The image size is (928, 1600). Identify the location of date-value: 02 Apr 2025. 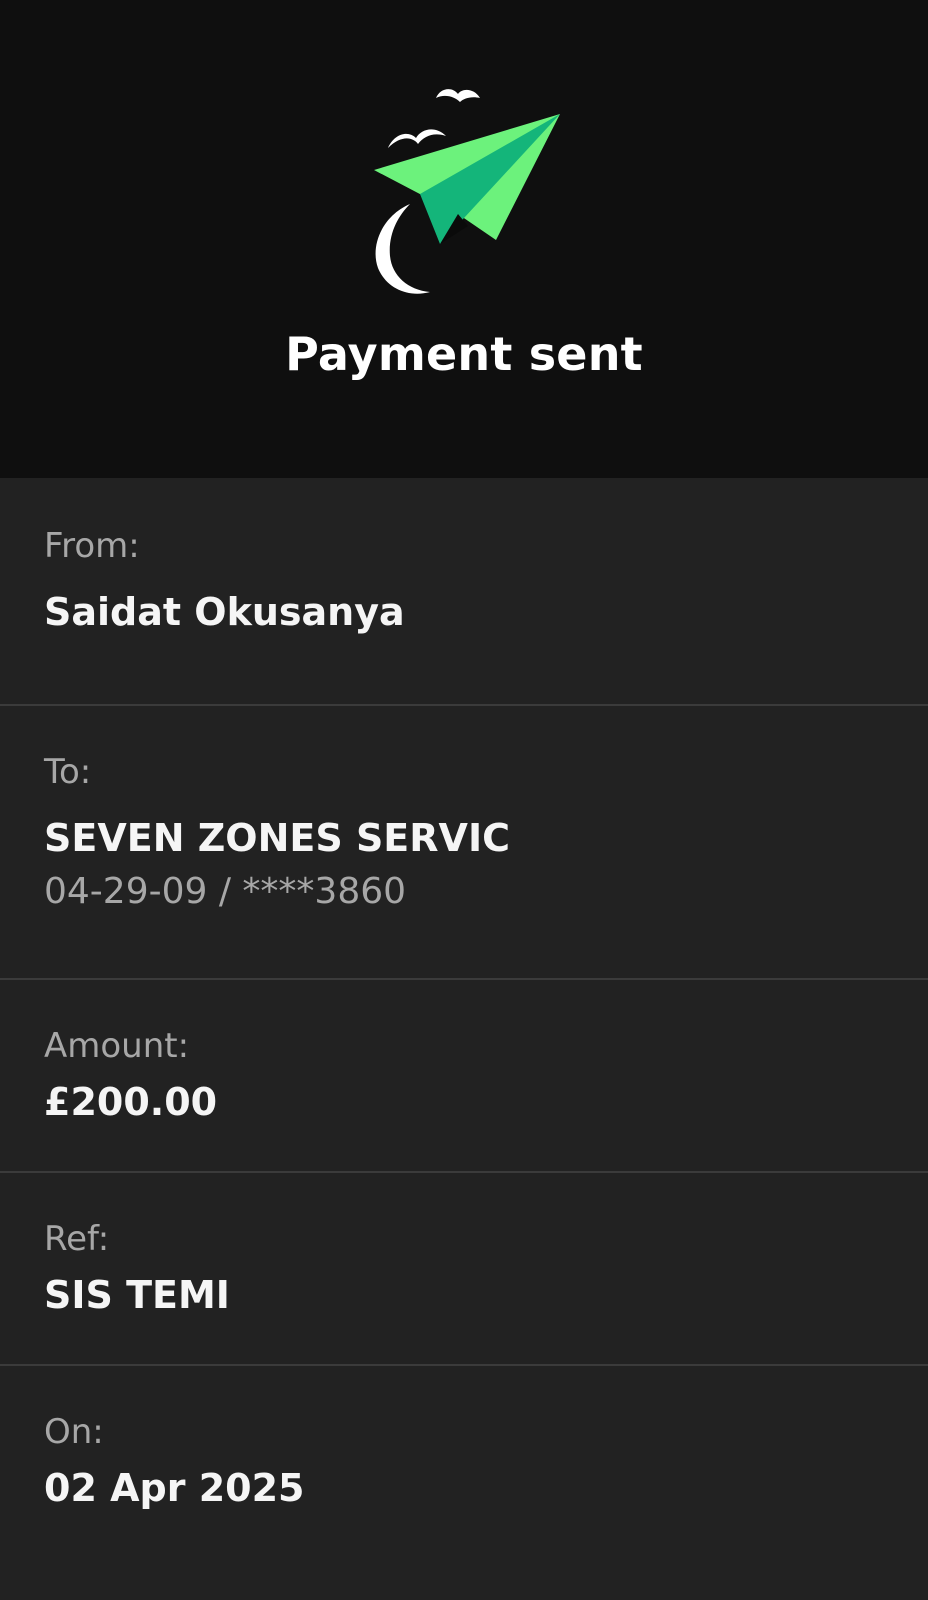
(174, 1488).